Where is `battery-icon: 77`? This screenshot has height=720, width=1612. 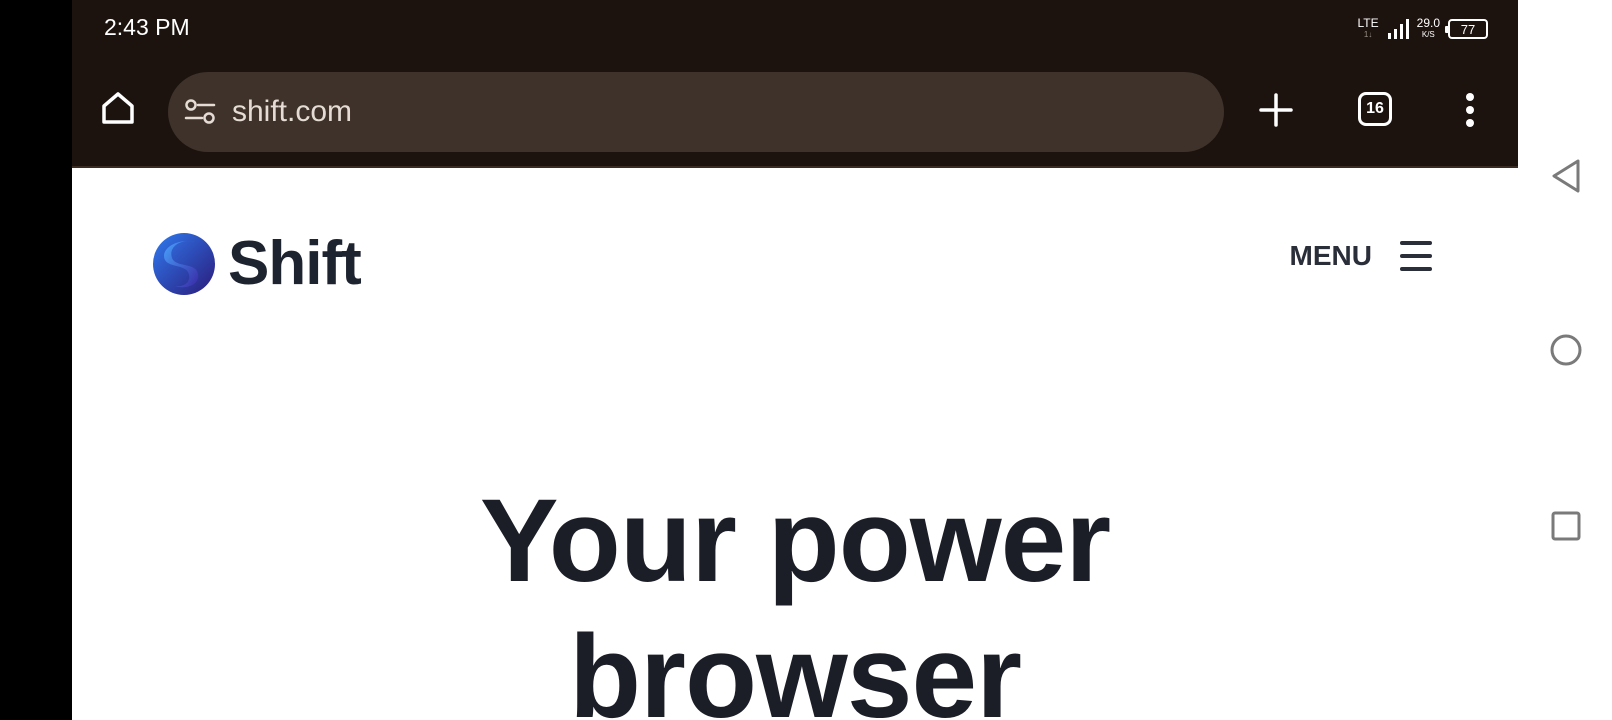
battery-icon: 77 is located at coordinates (1466, 29).